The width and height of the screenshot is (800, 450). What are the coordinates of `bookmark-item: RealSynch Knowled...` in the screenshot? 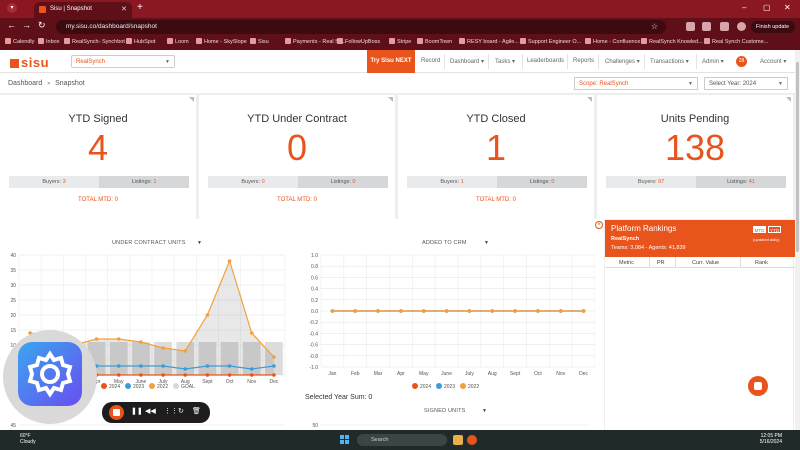 It's located at (672, 41).